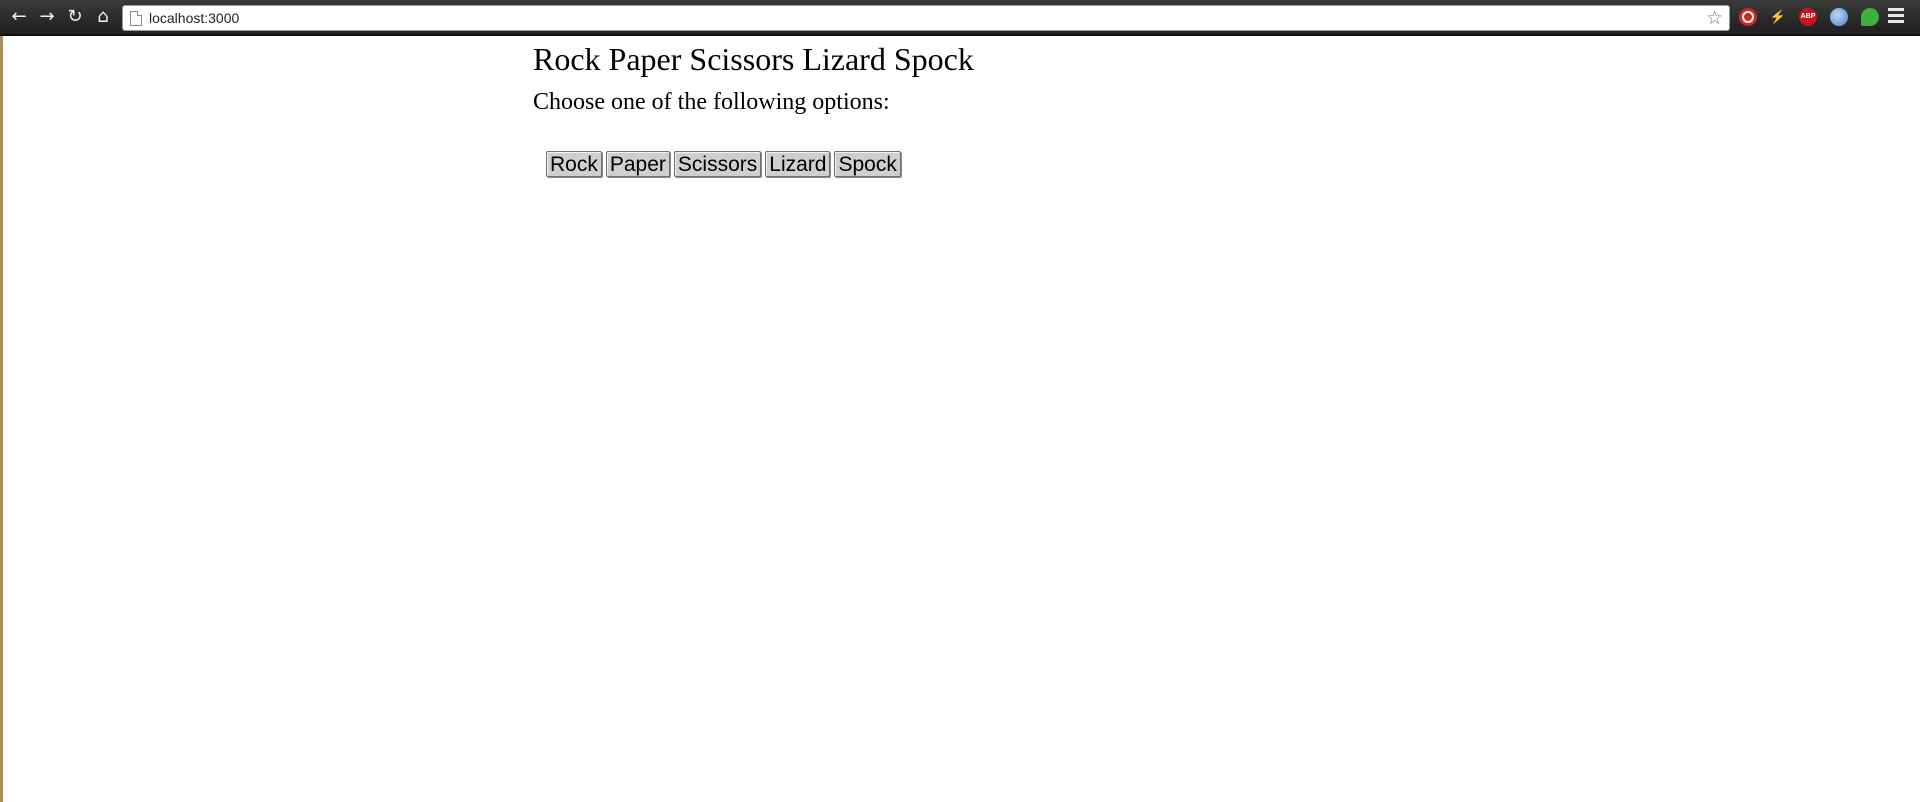  Describe the element at coordinates (47, 17) in the screenshot. I see `forward-arrow-icon: →` at that location.